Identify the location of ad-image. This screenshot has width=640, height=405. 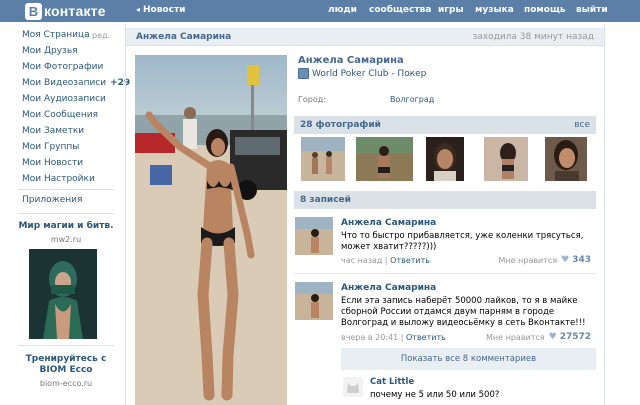
(63, 294).